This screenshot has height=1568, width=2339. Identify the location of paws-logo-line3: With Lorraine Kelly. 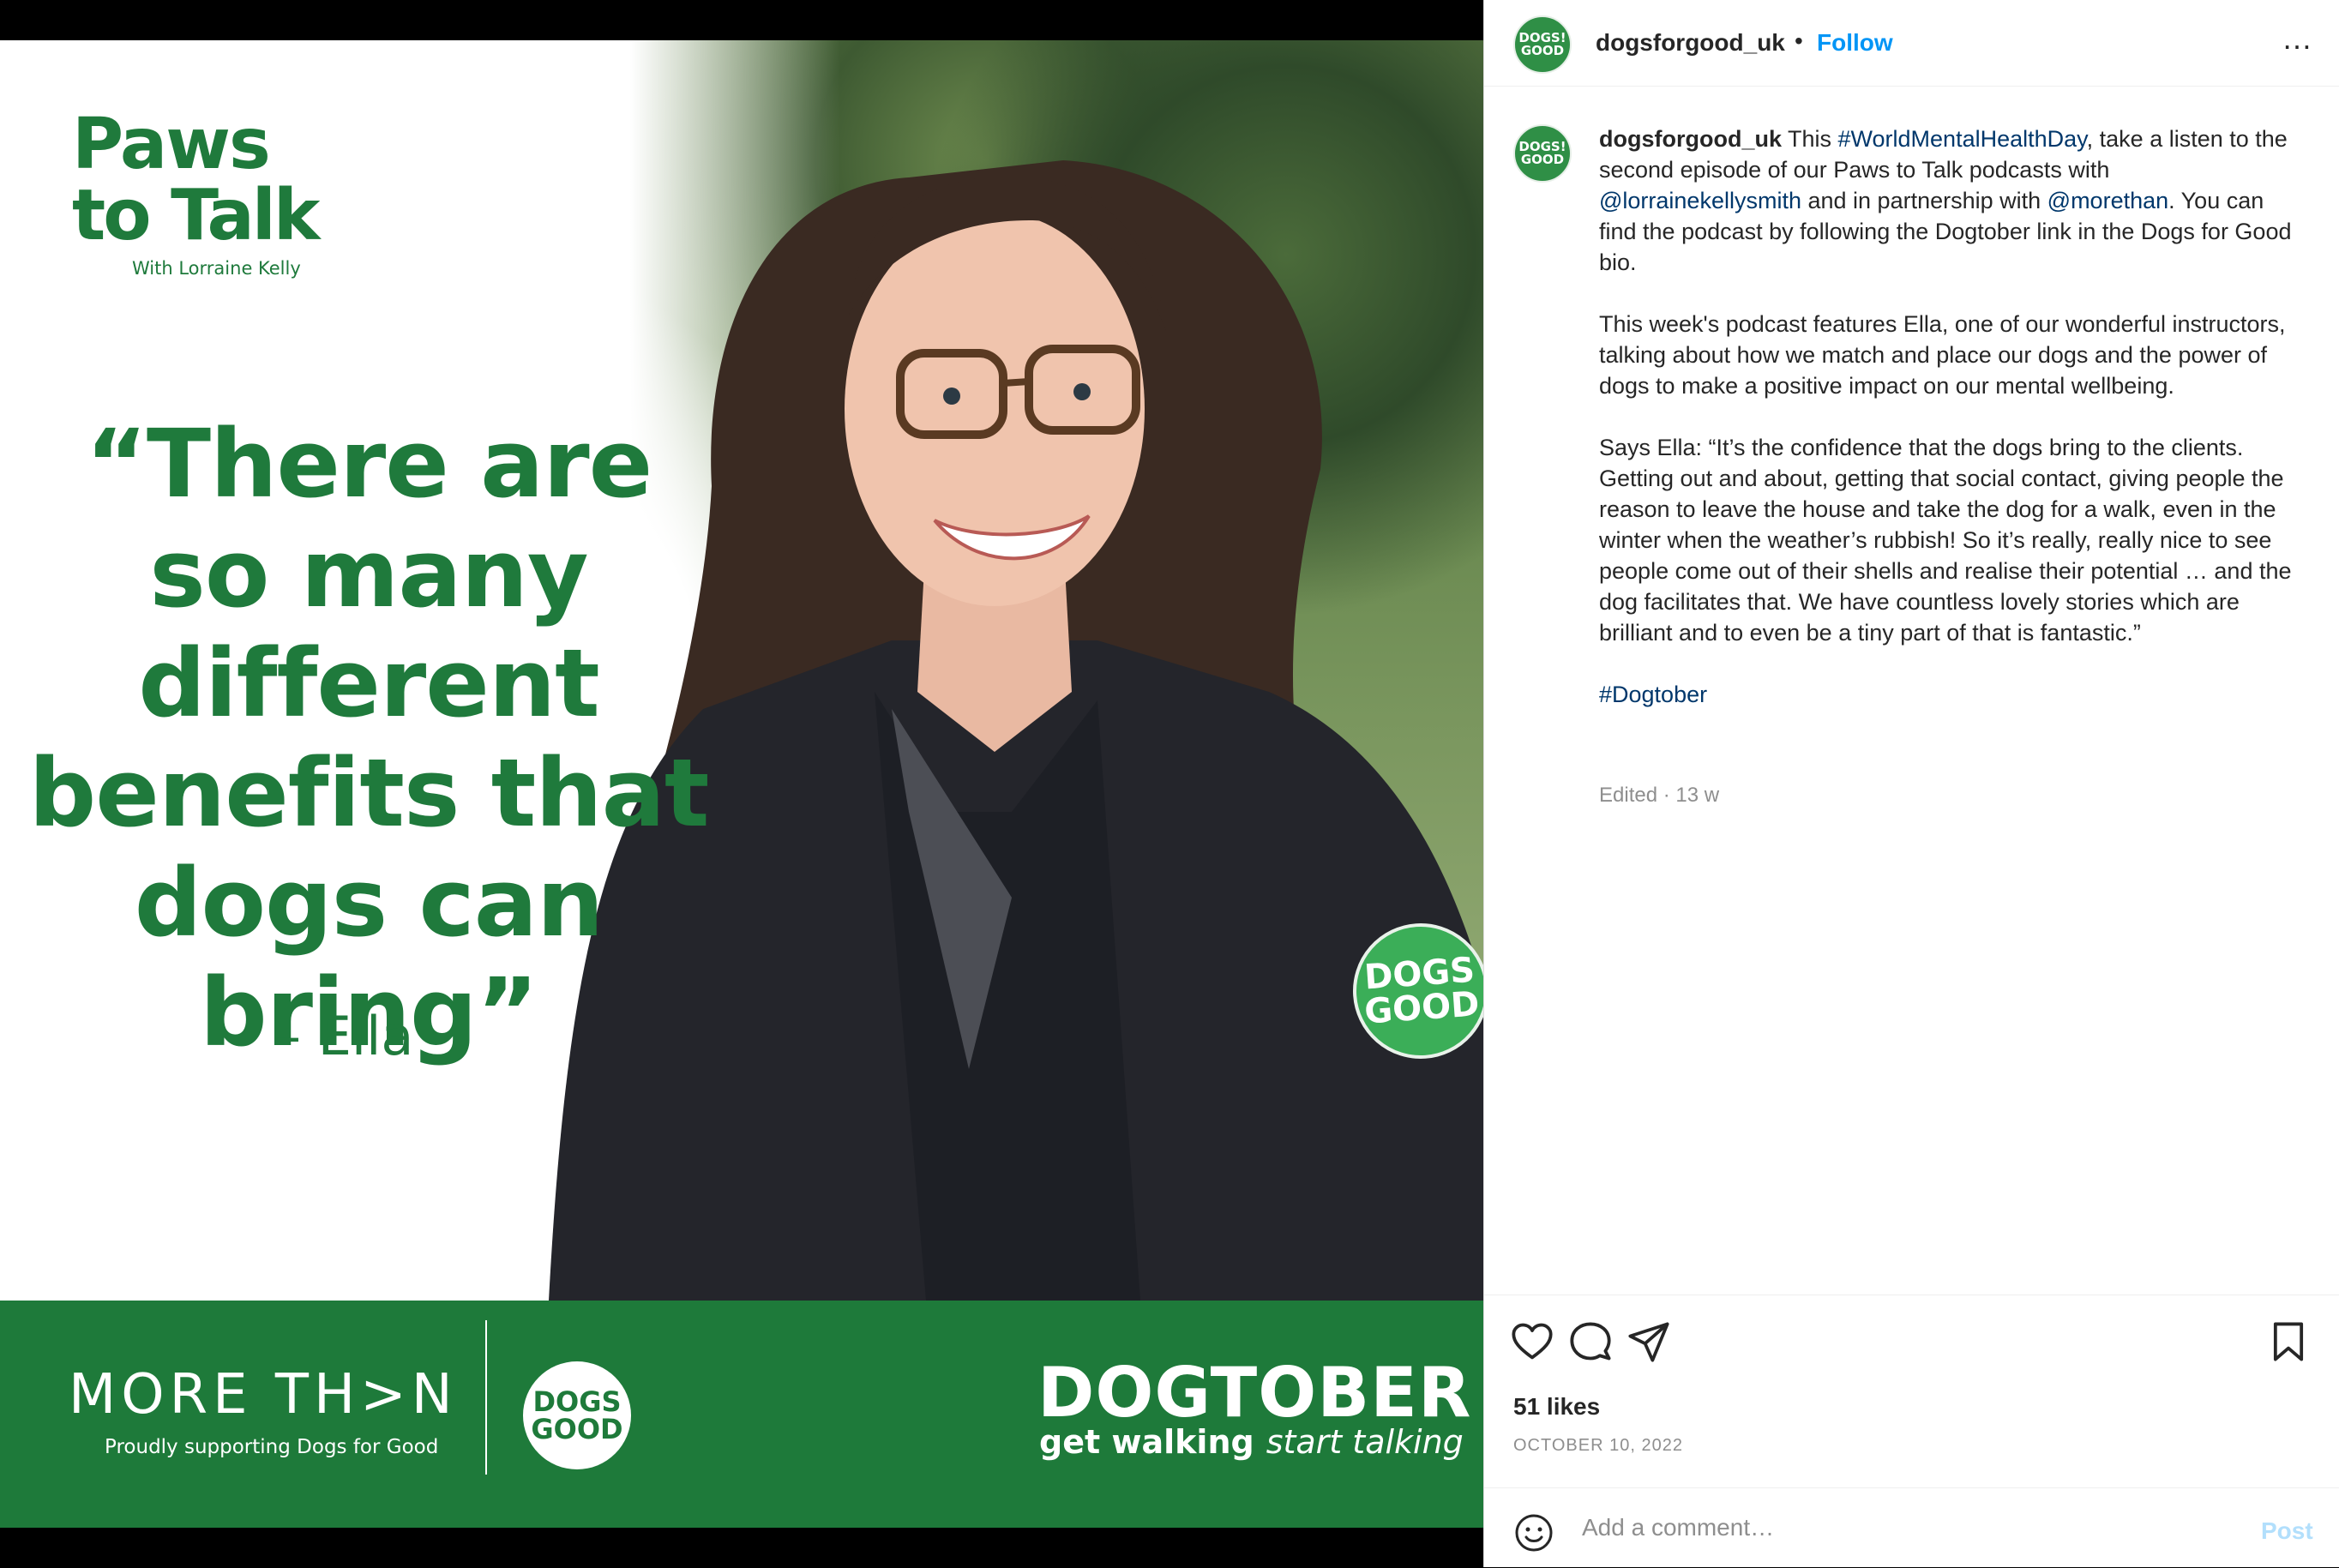
(216, 268).